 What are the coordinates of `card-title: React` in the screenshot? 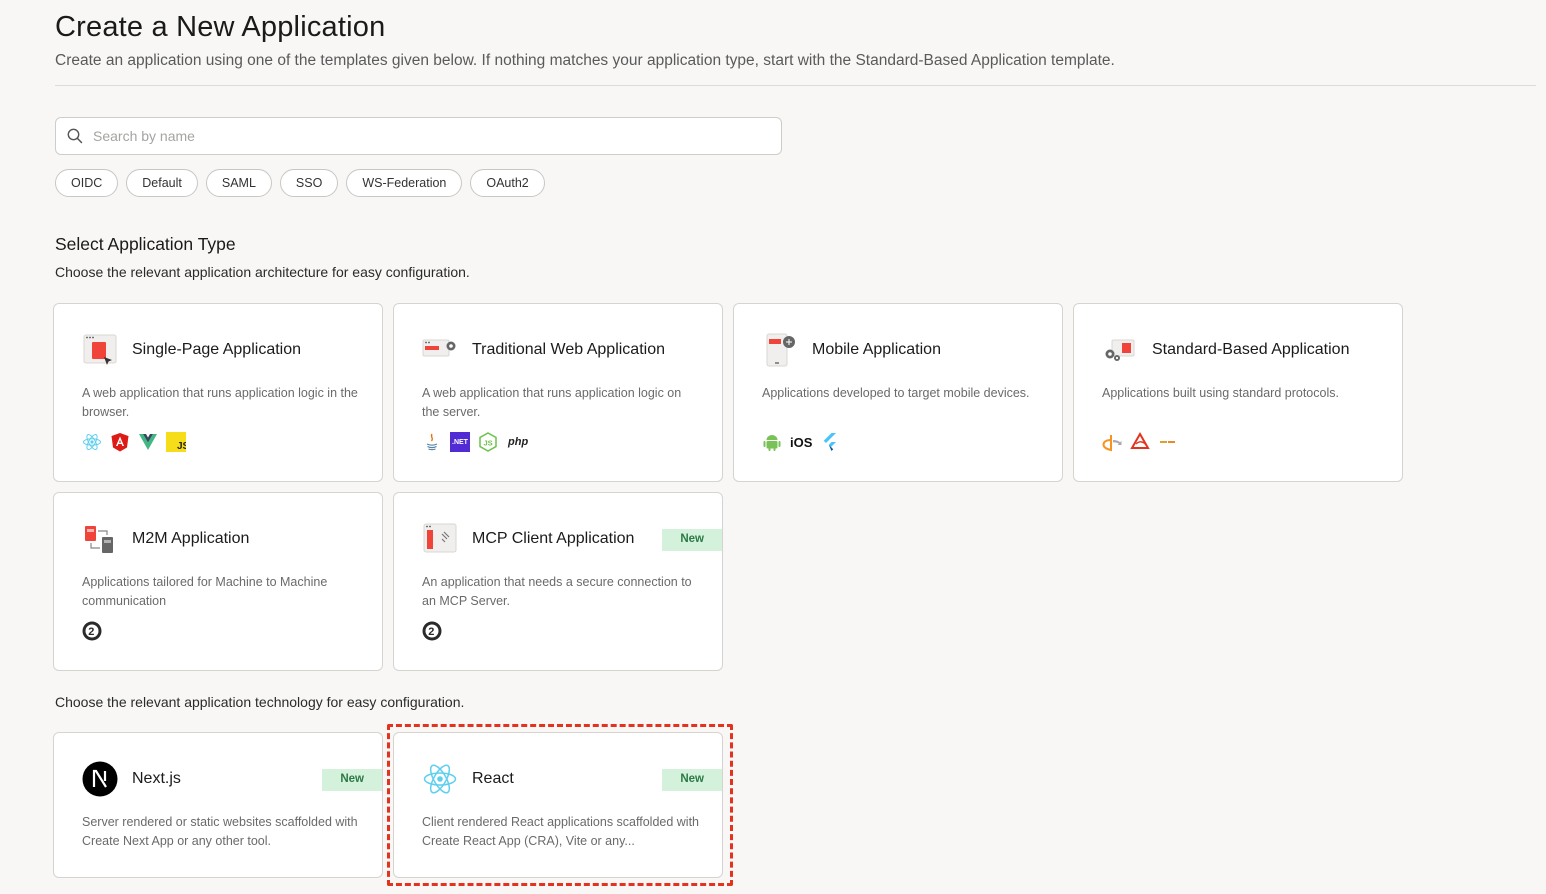 It's located at (493, 778).